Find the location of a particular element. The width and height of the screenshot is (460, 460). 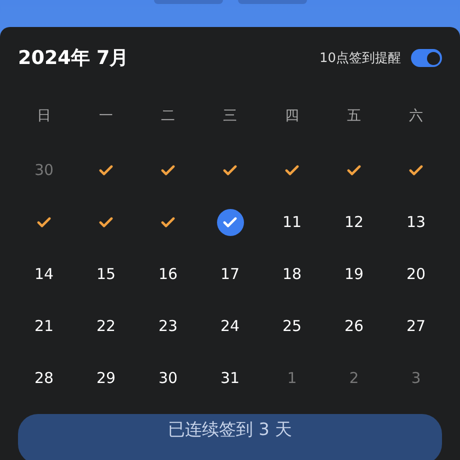

streak-button: 已连续签到 3 天 is located at coordinates (230, 437).